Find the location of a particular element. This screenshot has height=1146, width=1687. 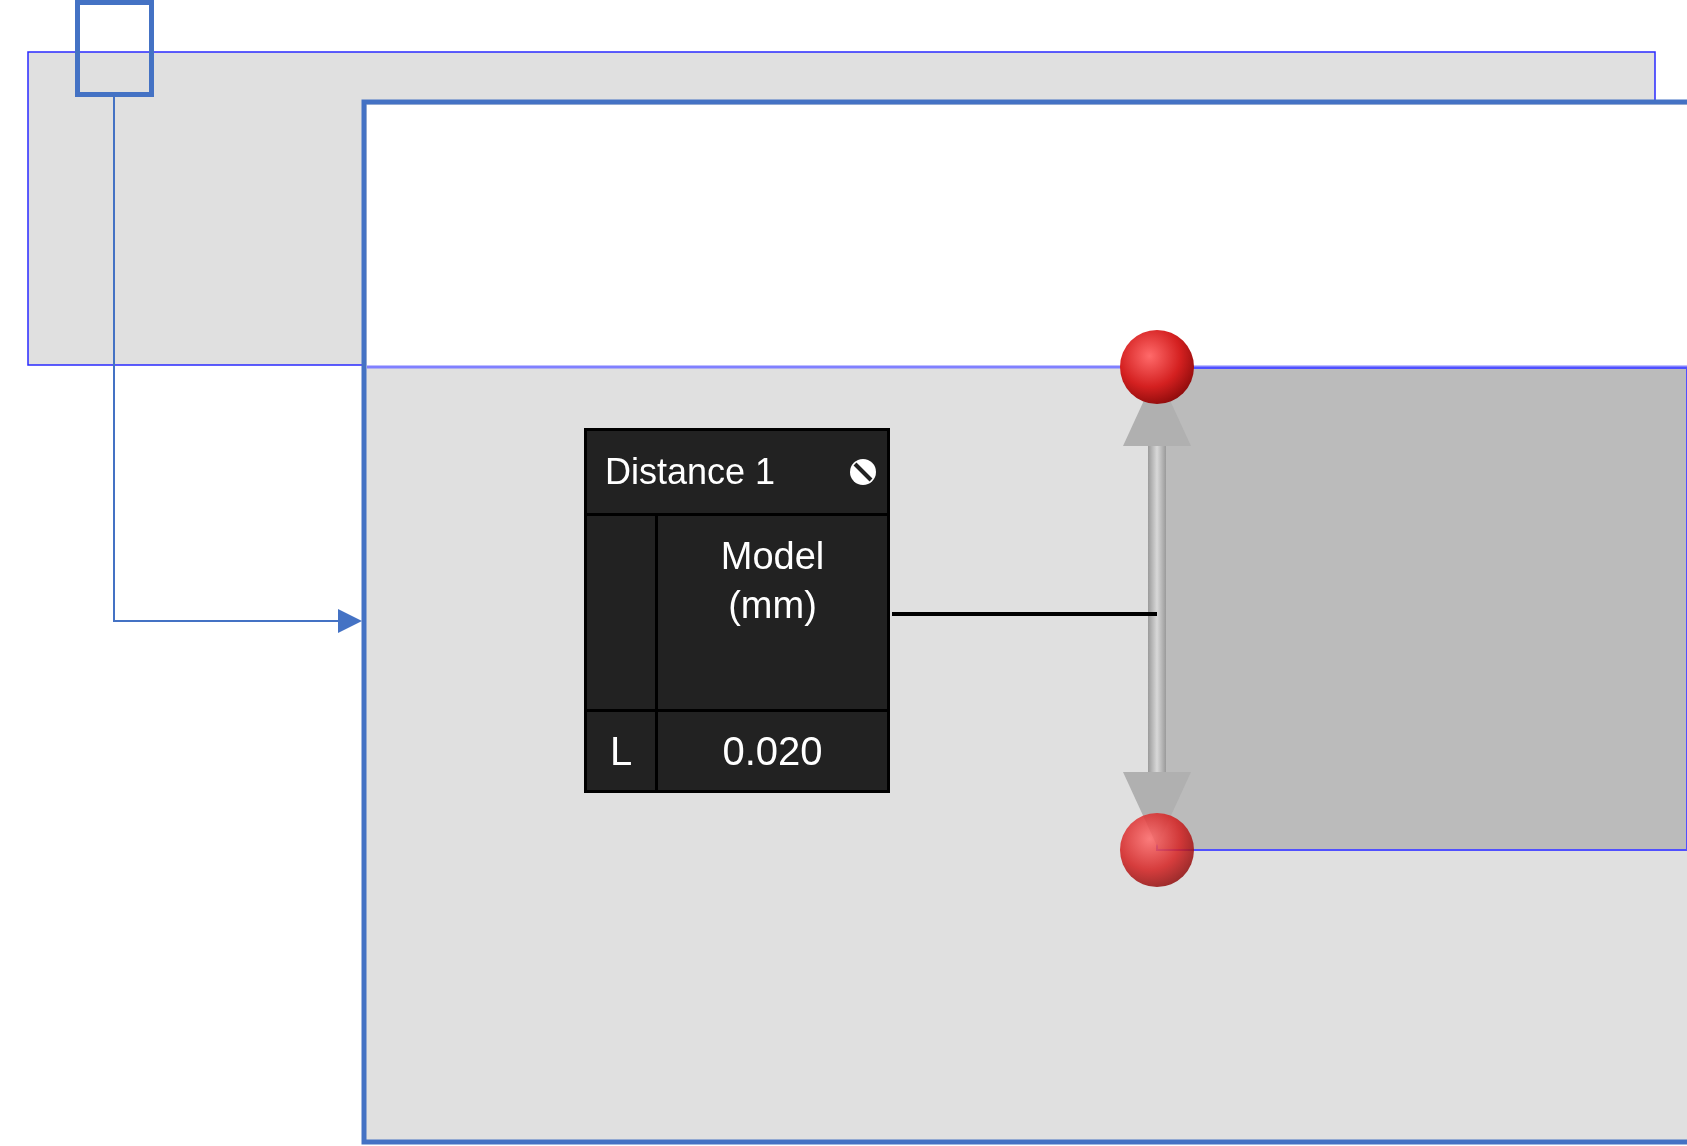

measurement-value: 0.020 is located at coordinates (772, 751).